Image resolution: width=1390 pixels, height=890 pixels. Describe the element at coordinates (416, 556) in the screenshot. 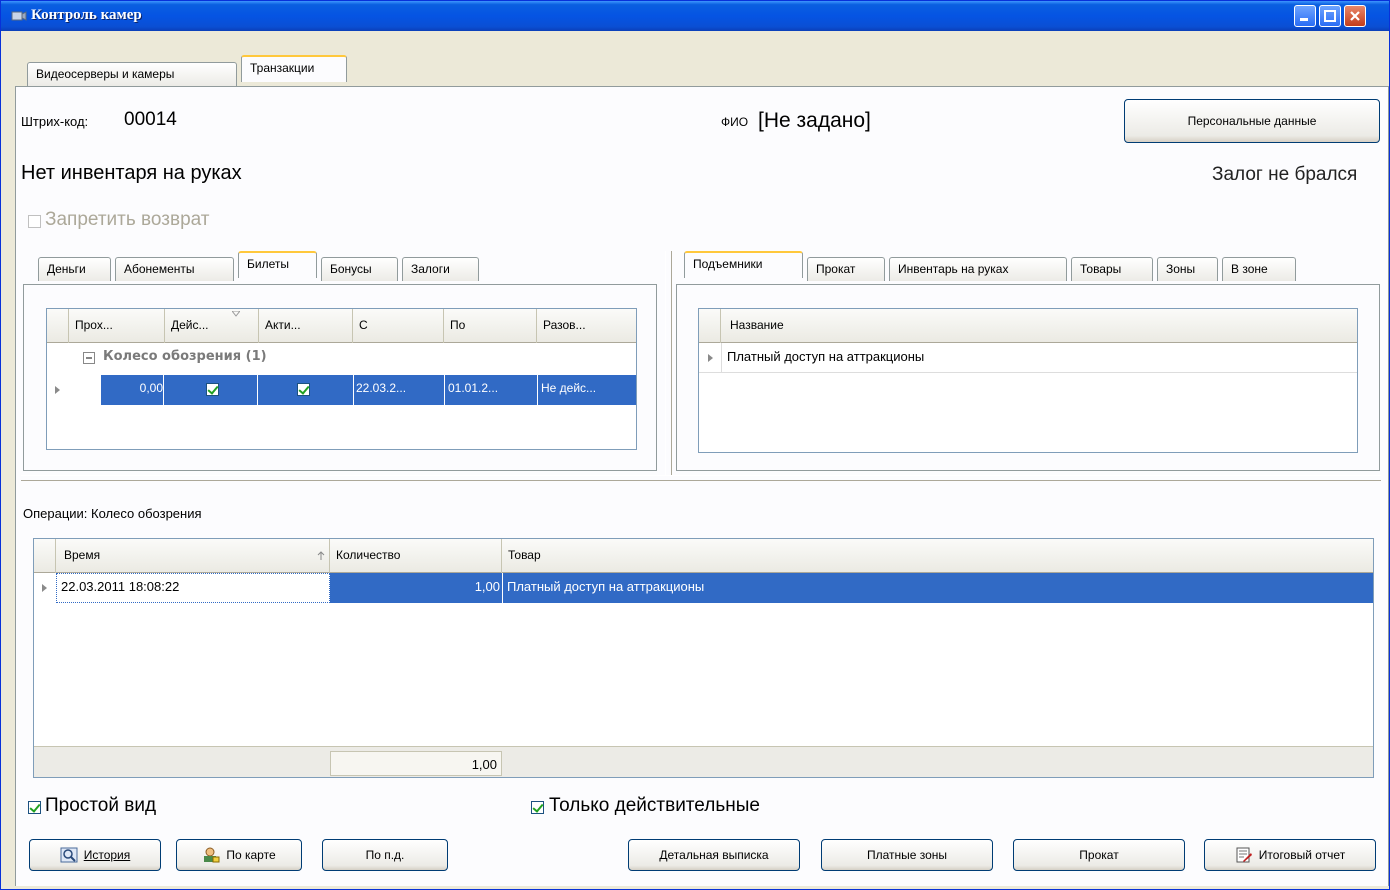

I see `col-quantity: Количество` at that location.